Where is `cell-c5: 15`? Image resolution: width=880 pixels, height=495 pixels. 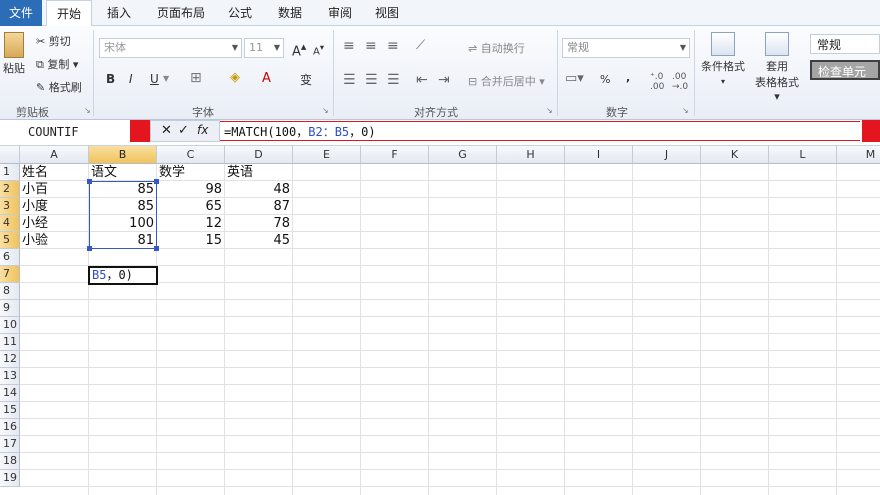 cell-c5: 15 is located at coordinates (190, 240).